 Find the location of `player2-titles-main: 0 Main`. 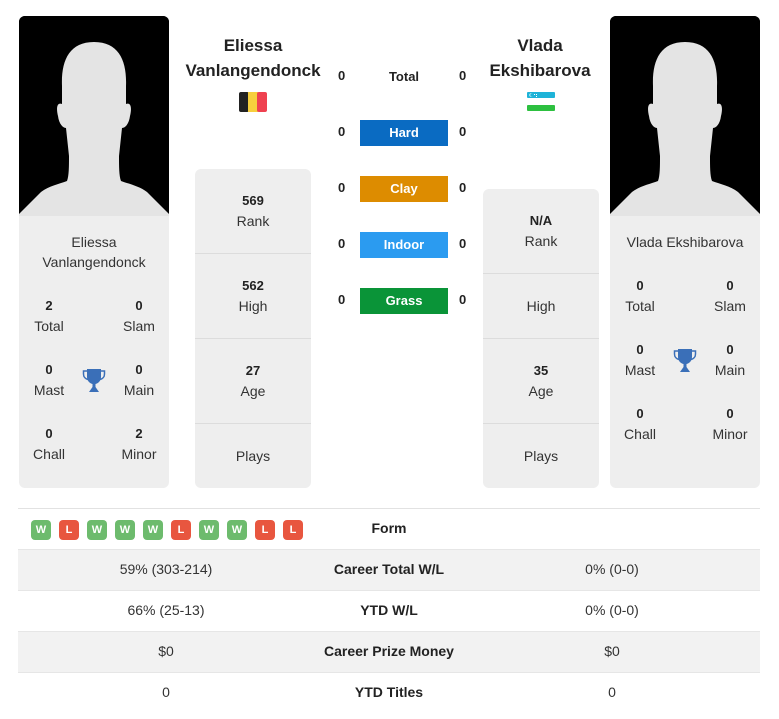

player2-titles-main: 0 Main is located at coordinates (730, 360).